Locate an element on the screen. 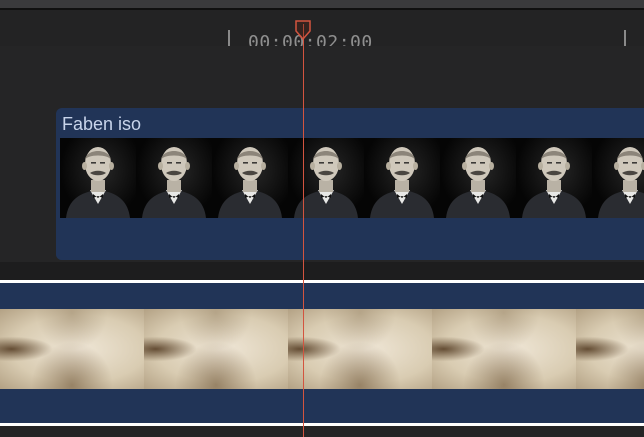 The width and height of the screenshot is (644, 437). timeline-top-bar is located at coordinates (322, 4).